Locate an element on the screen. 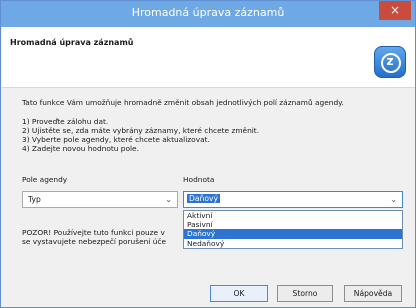  warning-line-1: POZOR! Používejte tuto funkci pouze v is located at coordinates (93, 232).